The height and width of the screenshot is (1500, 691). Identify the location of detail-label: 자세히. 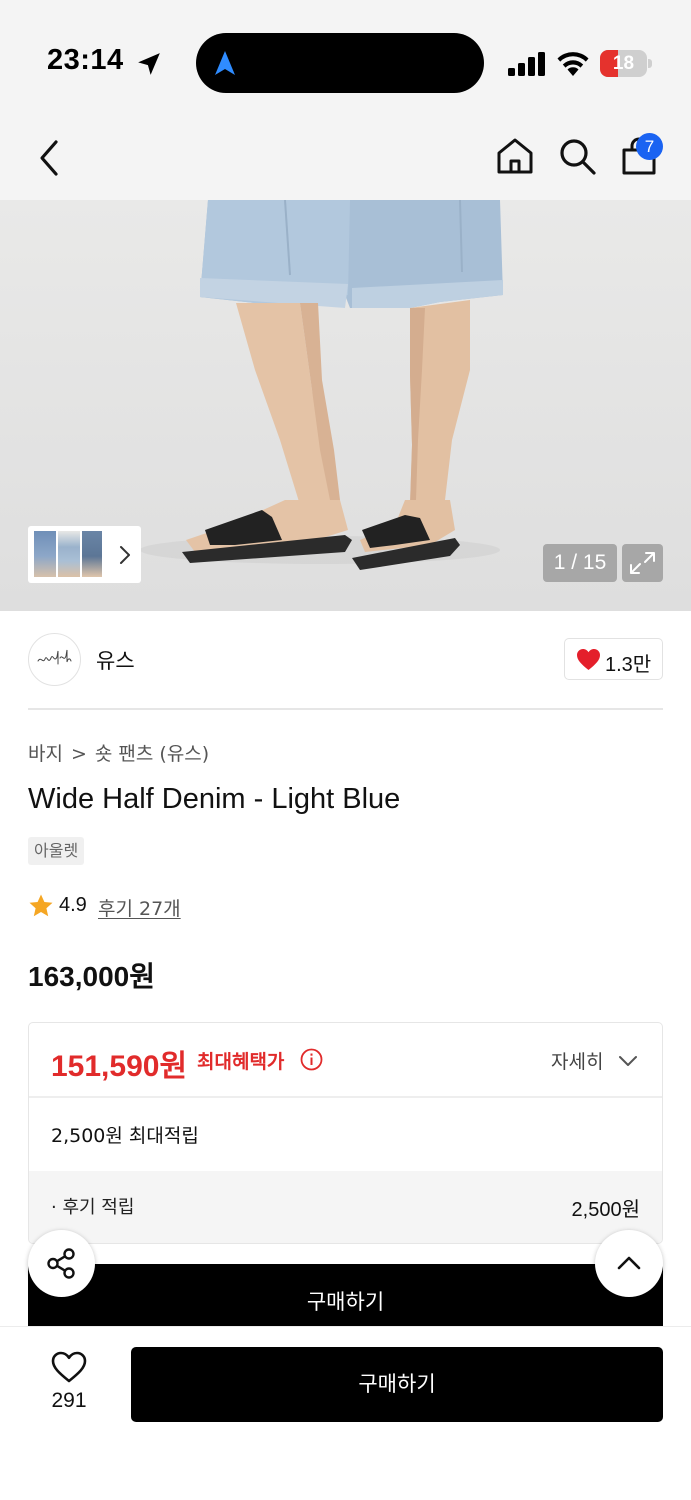
(577, 1062).